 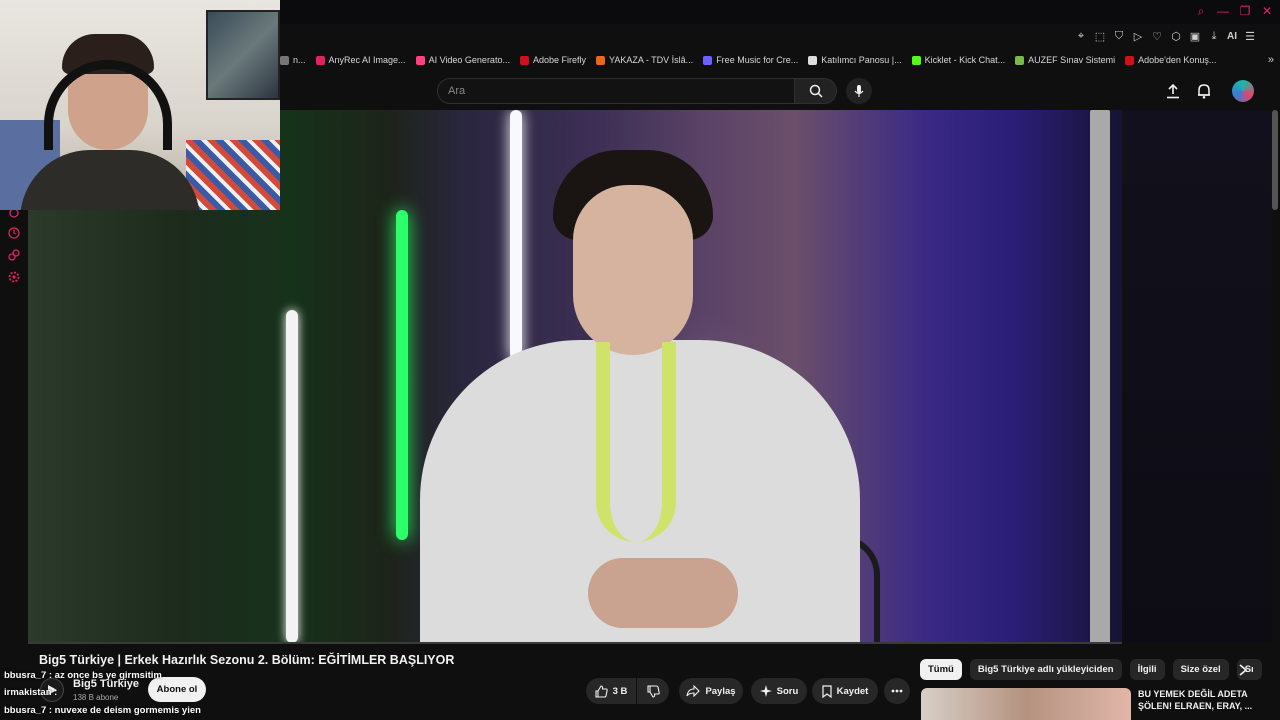 I want to click on chips-next-button, so click(x=1243, y=670).